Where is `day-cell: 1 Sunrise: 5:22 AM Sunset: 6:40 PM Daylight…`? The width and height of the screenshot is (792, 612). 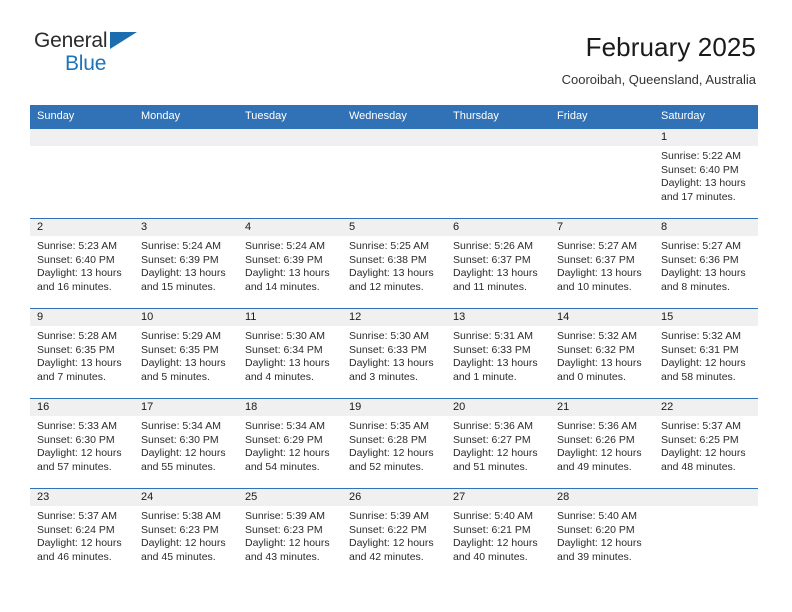 day-cell: 1 Sunrise: 5:22 AM Sunset: 6:40 PM Daylight… is located at coordinates (706, 173).